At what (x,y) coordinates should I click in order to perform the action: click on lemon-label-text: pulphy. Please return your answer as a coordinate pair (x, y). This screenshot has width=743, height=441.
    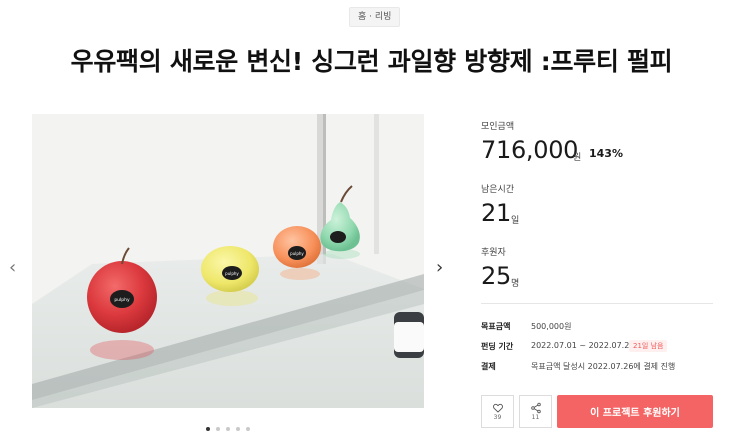
    Looking at the image, I should click on (232, 273).